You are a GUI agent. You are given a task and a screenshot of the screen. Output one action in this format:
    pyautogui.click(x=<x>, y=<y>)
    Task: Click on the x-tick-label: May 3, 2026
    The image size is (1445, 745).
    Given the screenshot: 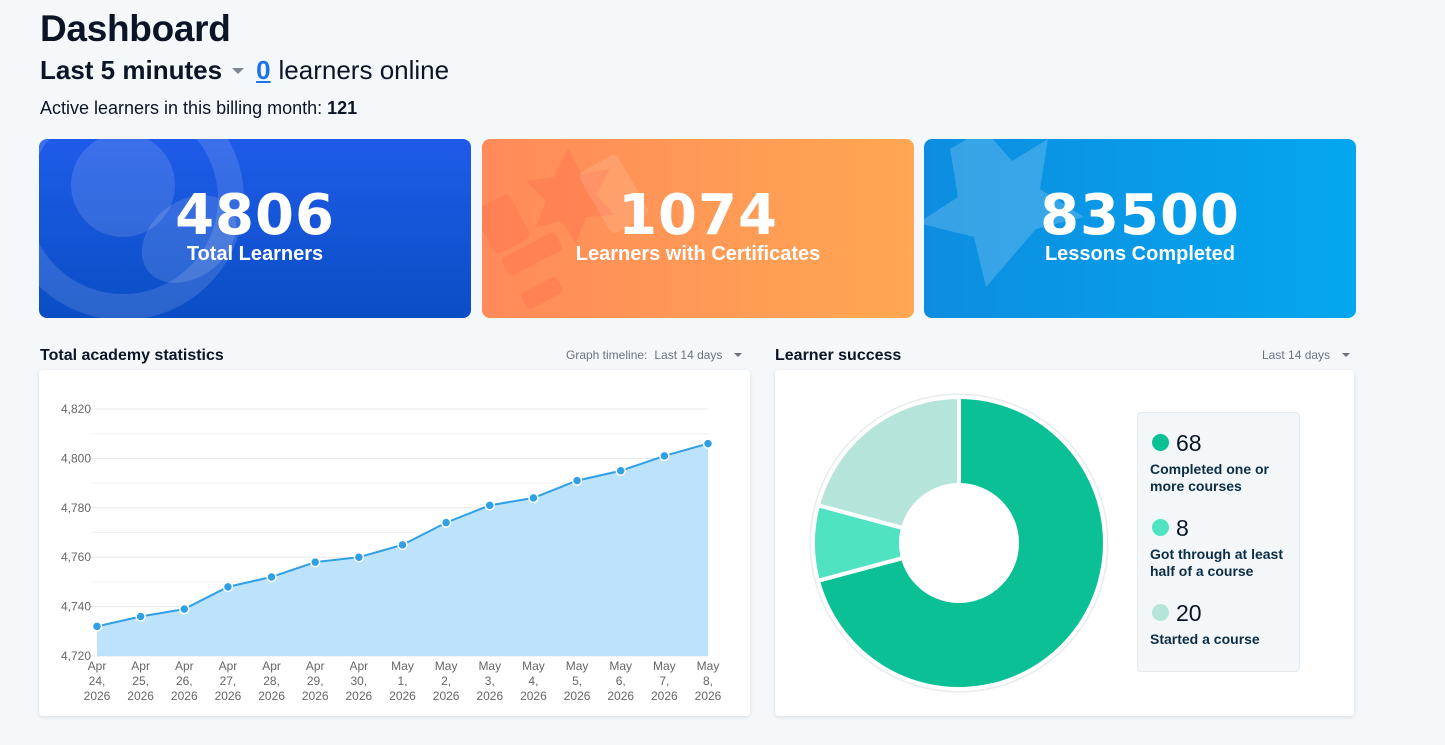 What is the action you would take?
    pyautogui.click(x=489, y=681)
    